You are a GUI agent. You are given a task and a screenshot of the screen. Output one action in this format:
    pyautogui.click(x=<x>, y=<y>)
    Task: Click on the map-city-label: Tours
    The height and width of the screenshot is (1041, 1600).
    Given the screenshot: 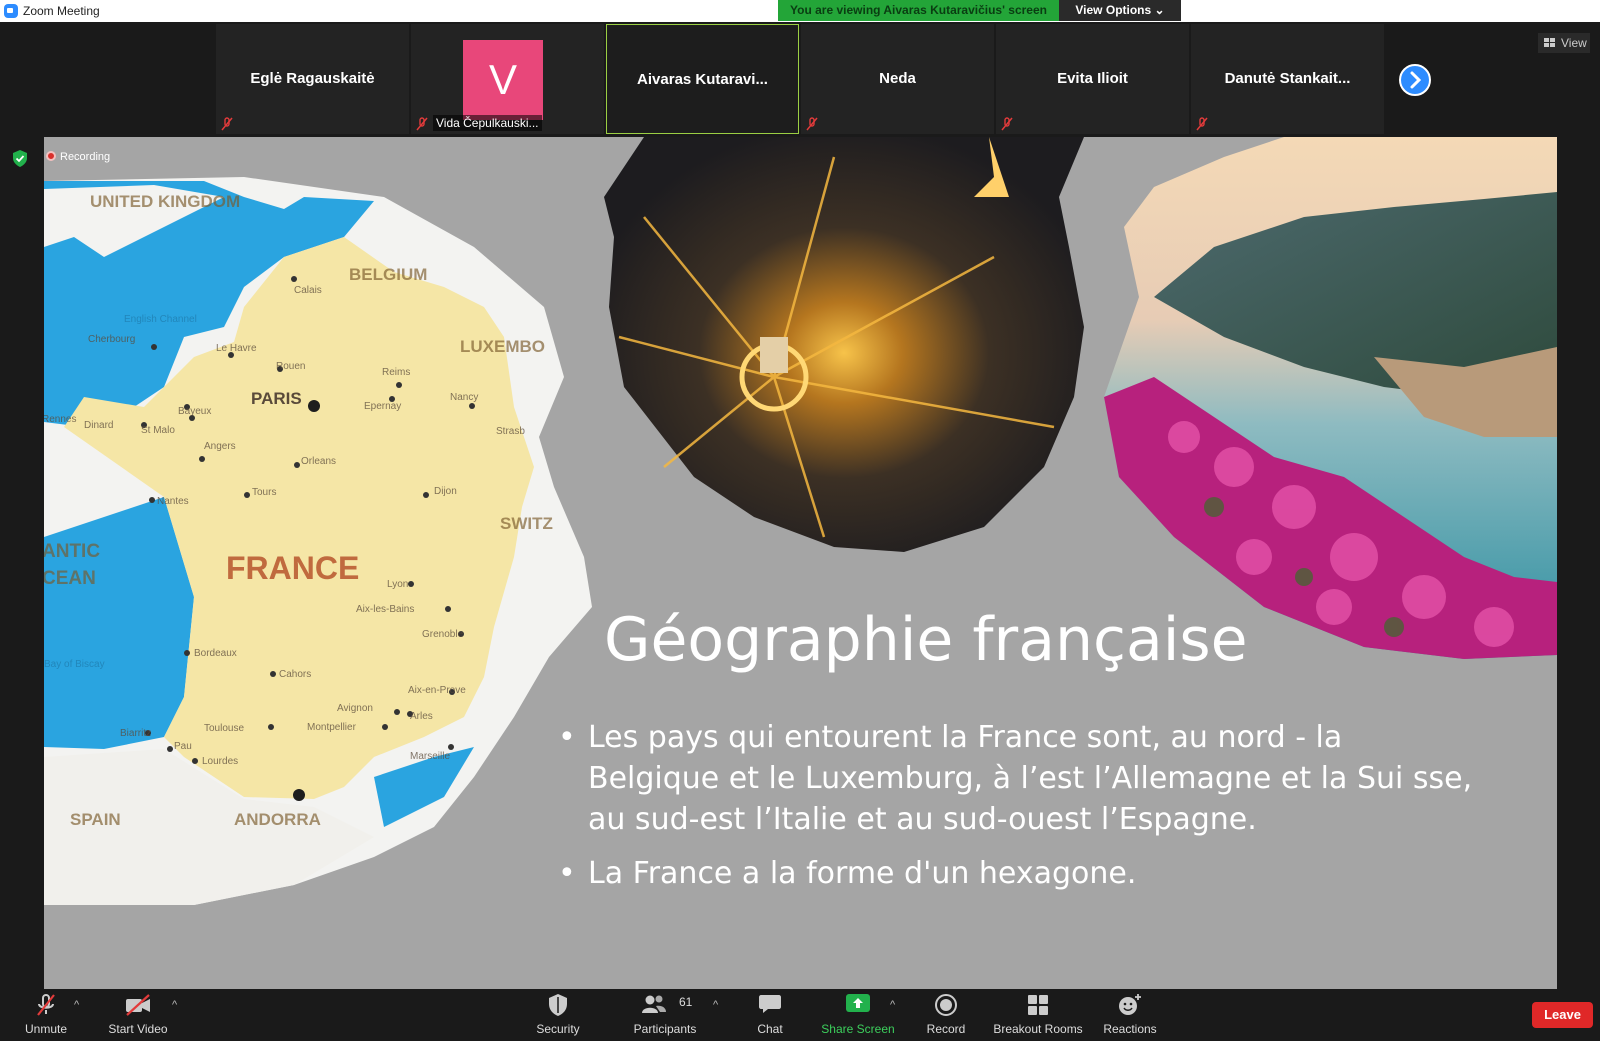 What is the action you would take?
    pyautogui.click(x=264, y=492)
    